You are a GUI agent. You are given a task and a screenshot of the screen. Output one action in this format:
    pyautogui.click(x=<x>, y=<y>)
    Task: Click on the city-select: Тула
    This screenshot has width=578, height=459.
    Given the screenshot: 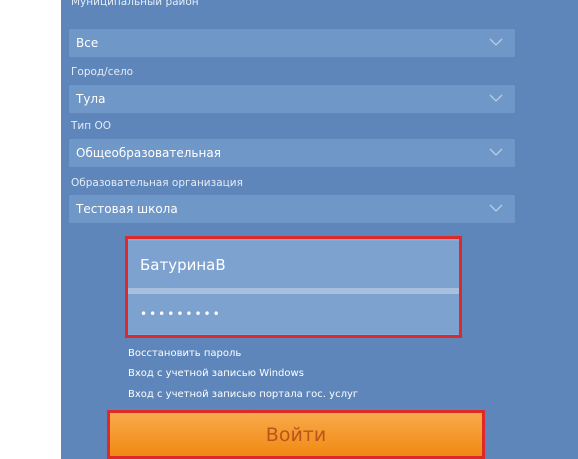 What is the action you would take?
    pyautogui.click(x=292, y=99)
    